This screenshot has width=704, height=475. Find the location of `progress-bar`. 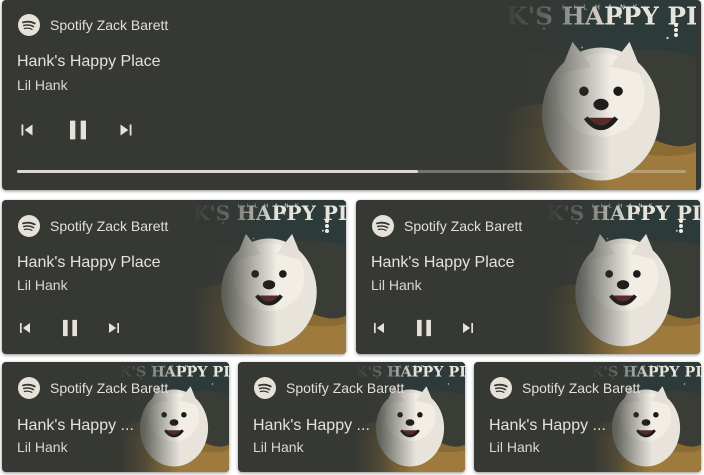

progress-bar is located at coordinates (351, 171).